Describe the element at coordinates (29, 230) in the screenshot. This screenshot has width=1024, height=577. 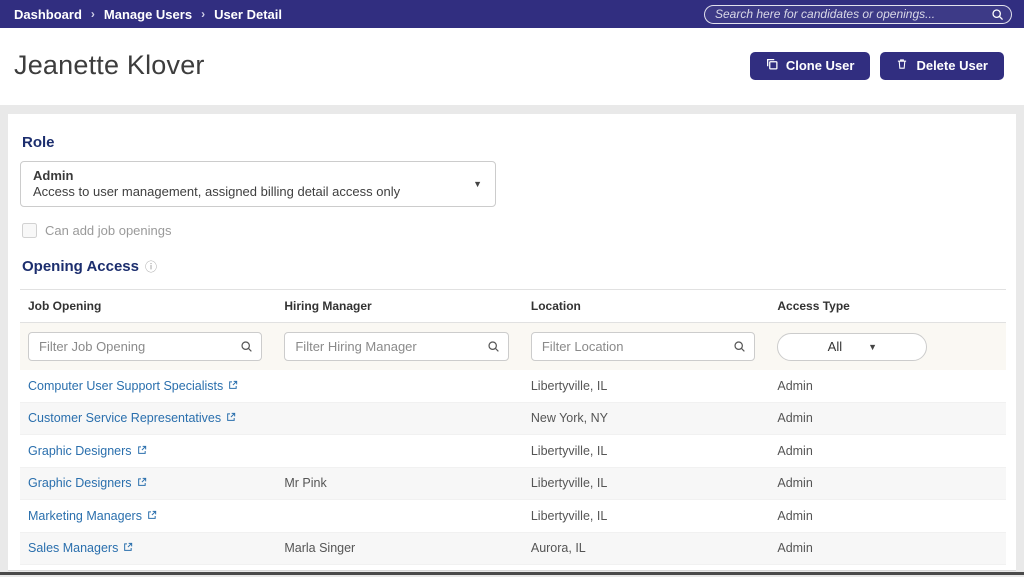
I see `can-add-openings-checkbox` at that location.